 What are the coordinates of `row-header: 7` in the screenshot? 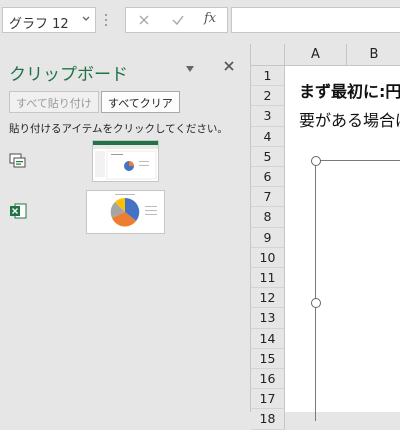 It's located at (268, 197).